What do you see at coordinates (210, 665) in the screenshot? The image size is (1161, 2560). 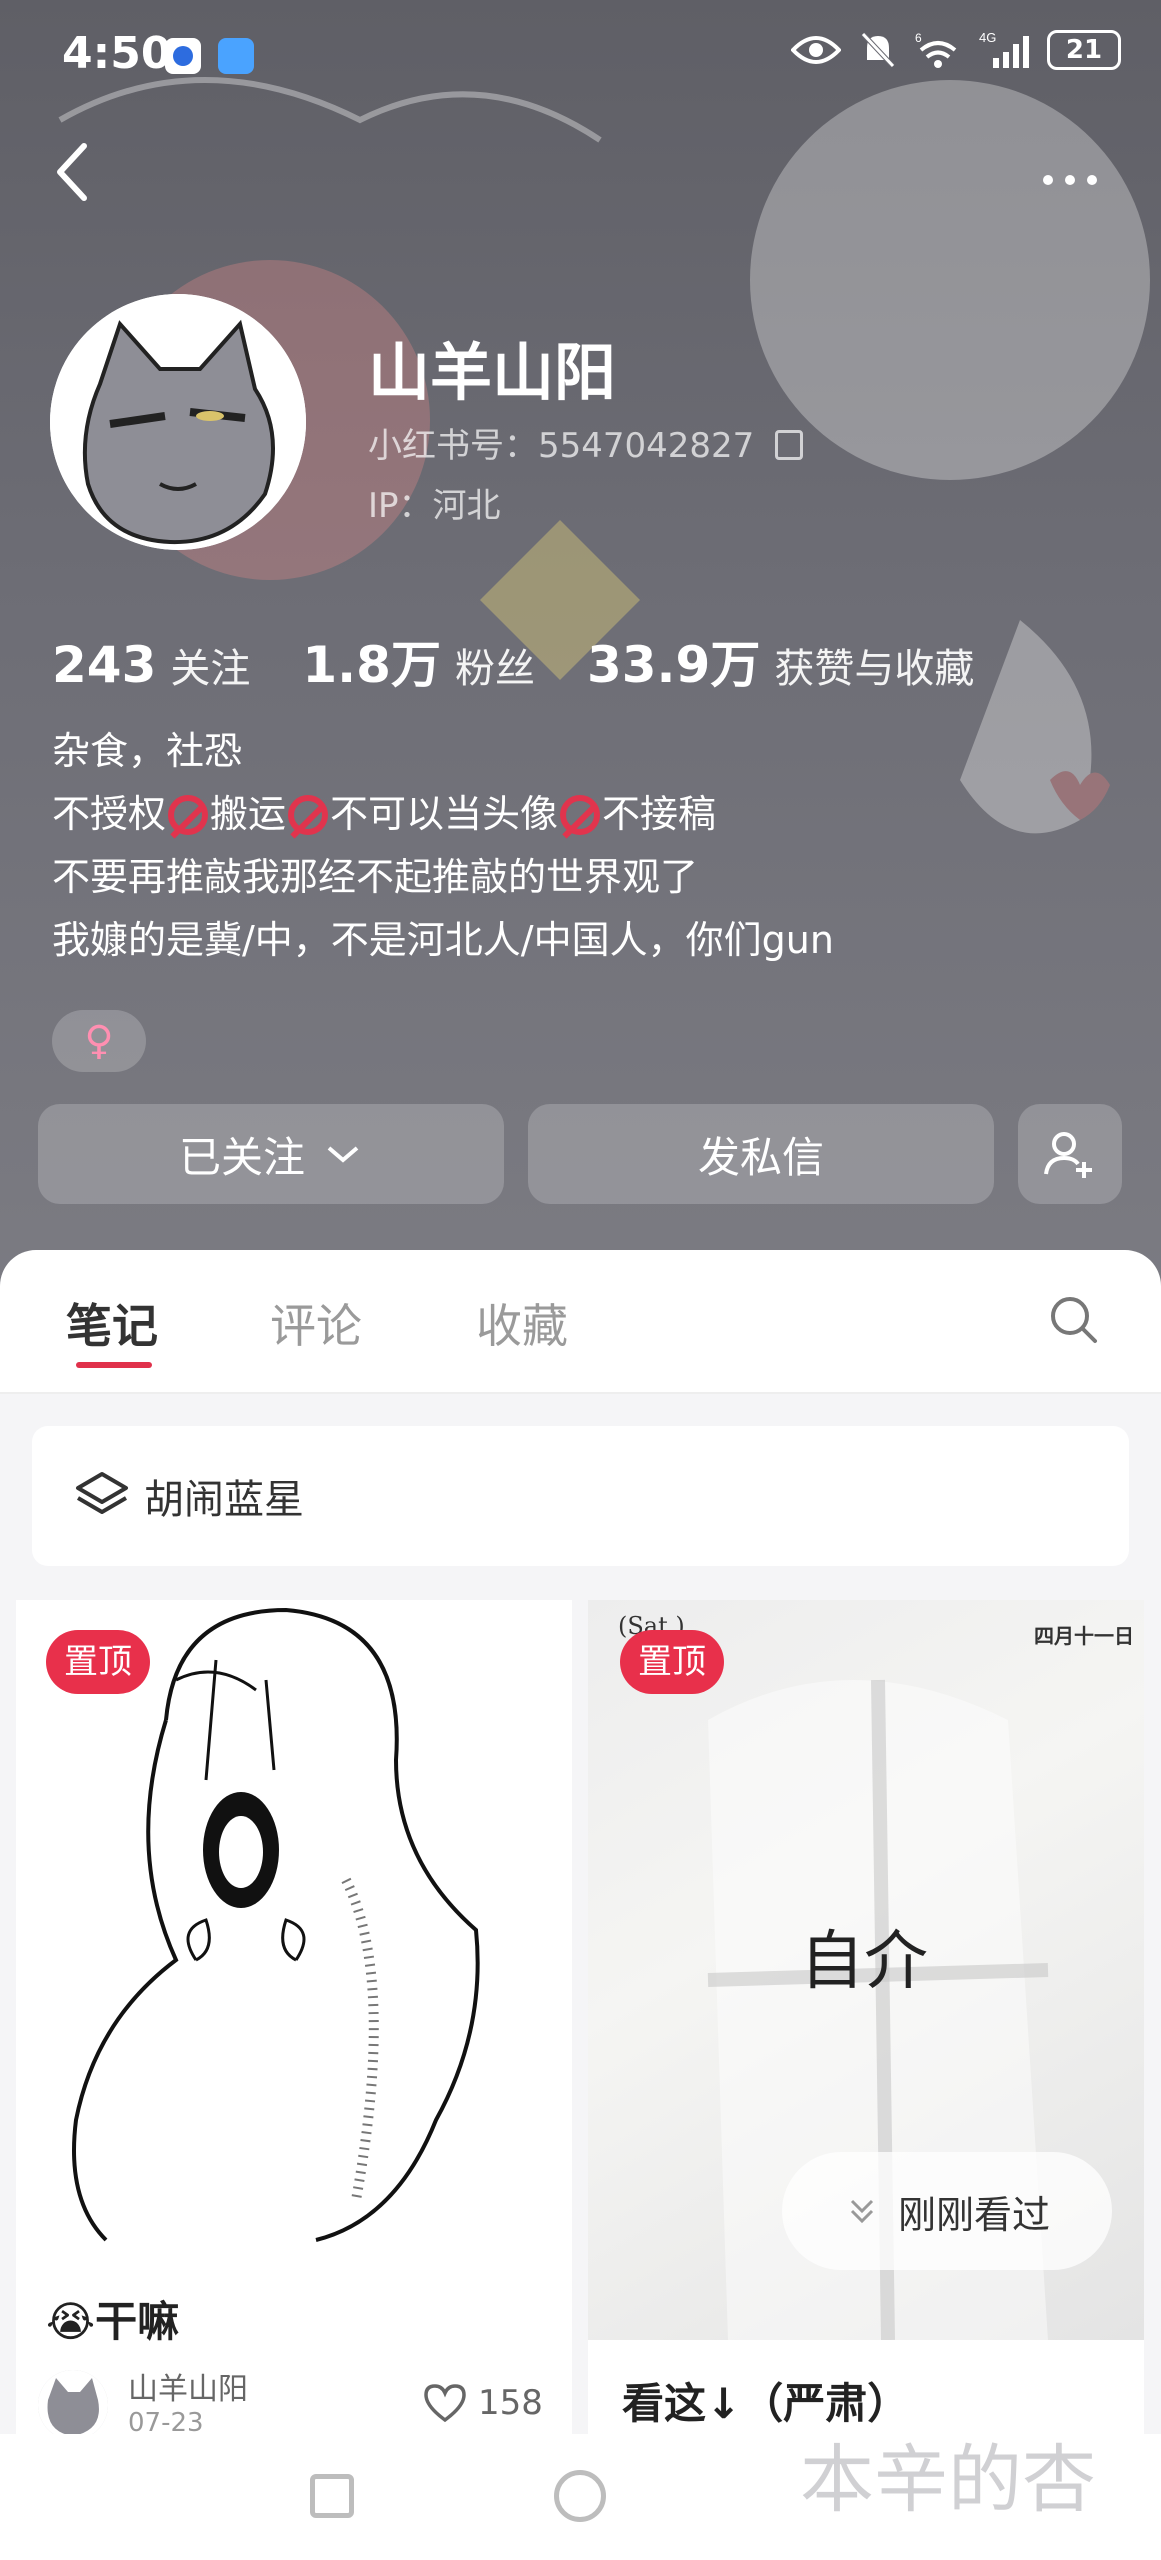 I see `following-label: 关注` at bounding box center [210, 665].